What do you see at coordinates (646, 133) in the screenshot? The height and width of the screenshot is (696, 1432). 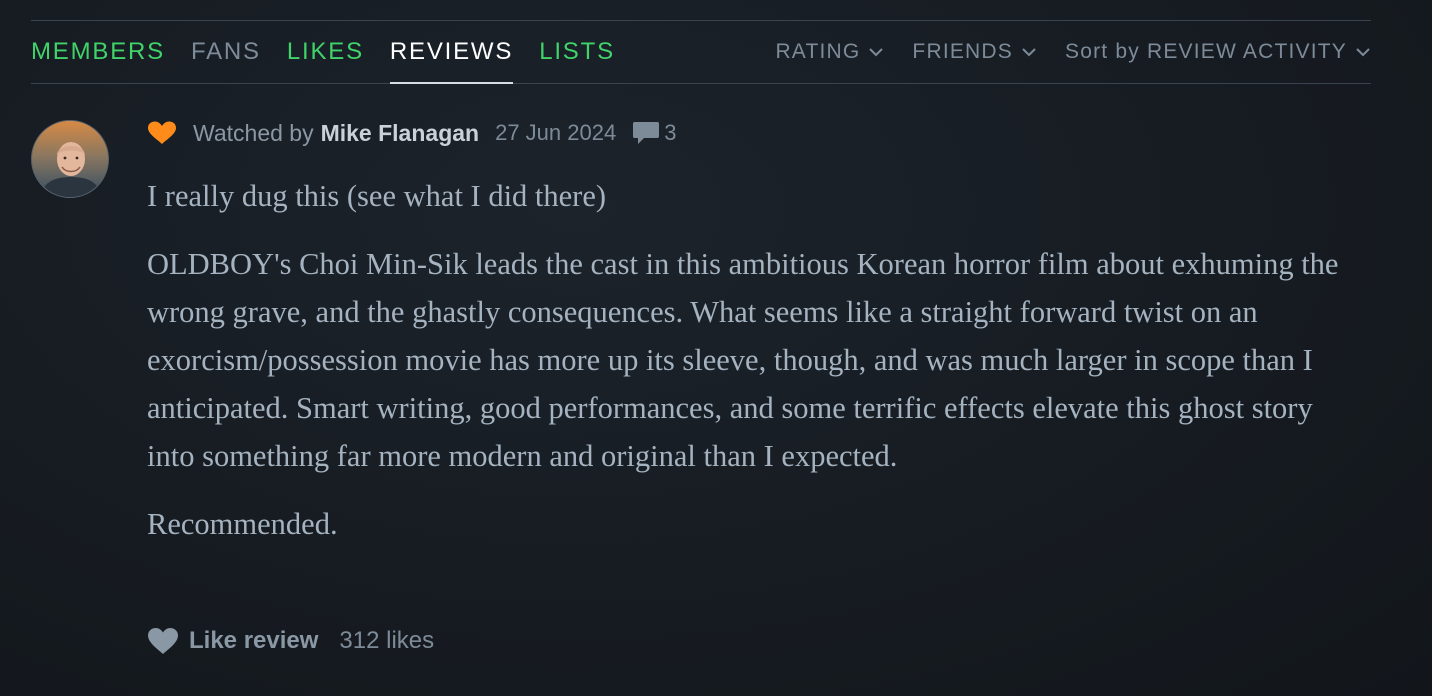 I see `comment-icon` at bounding box center [646, 133].